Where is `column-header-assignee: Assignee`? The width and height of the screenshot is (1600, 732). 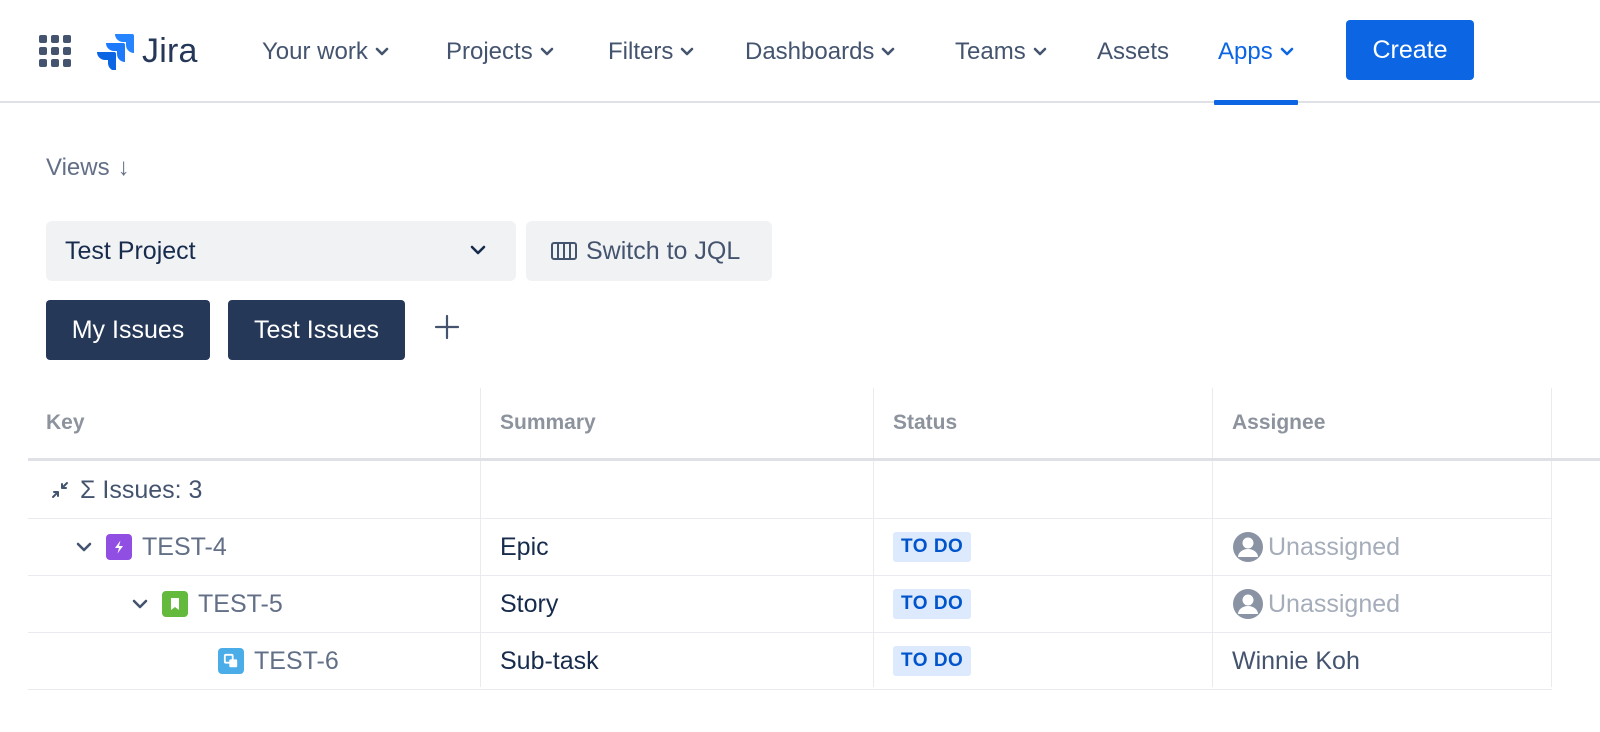
column-header-assignee: Assignee is located at coordinates (1278, 423).